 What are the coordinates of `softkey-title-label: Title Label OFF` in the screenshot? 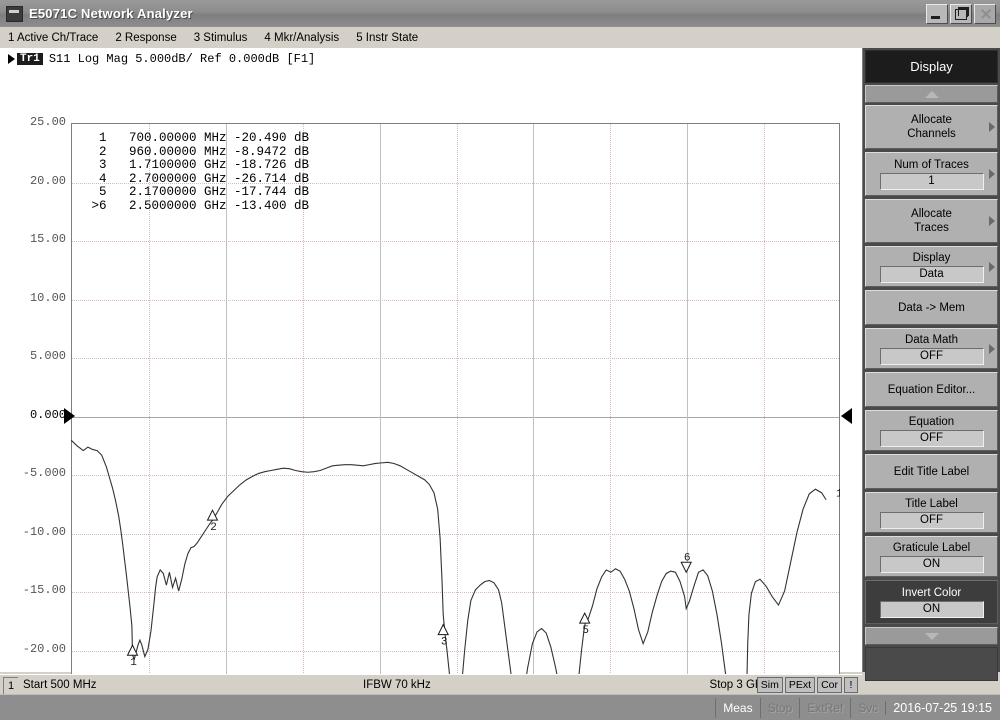 It's located at (931, 512).